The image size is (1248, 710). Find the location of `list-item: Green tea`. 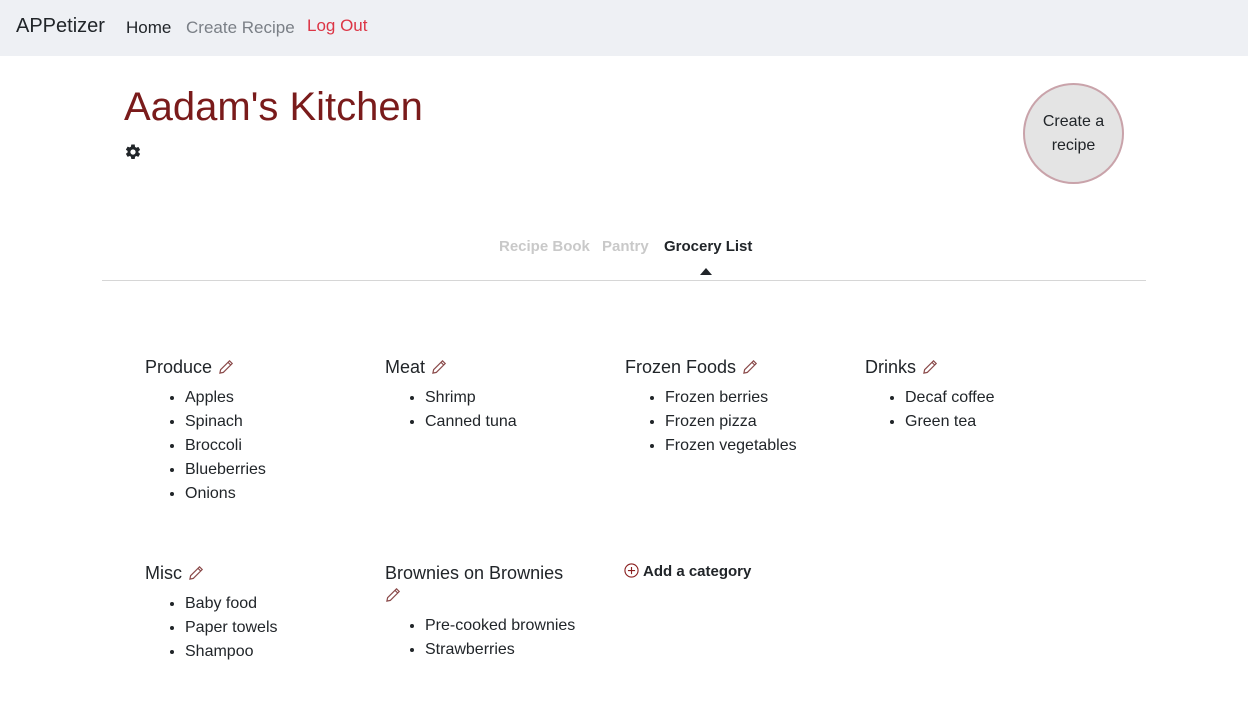

list-item: Green tea is located at coordinates (1000, 422).